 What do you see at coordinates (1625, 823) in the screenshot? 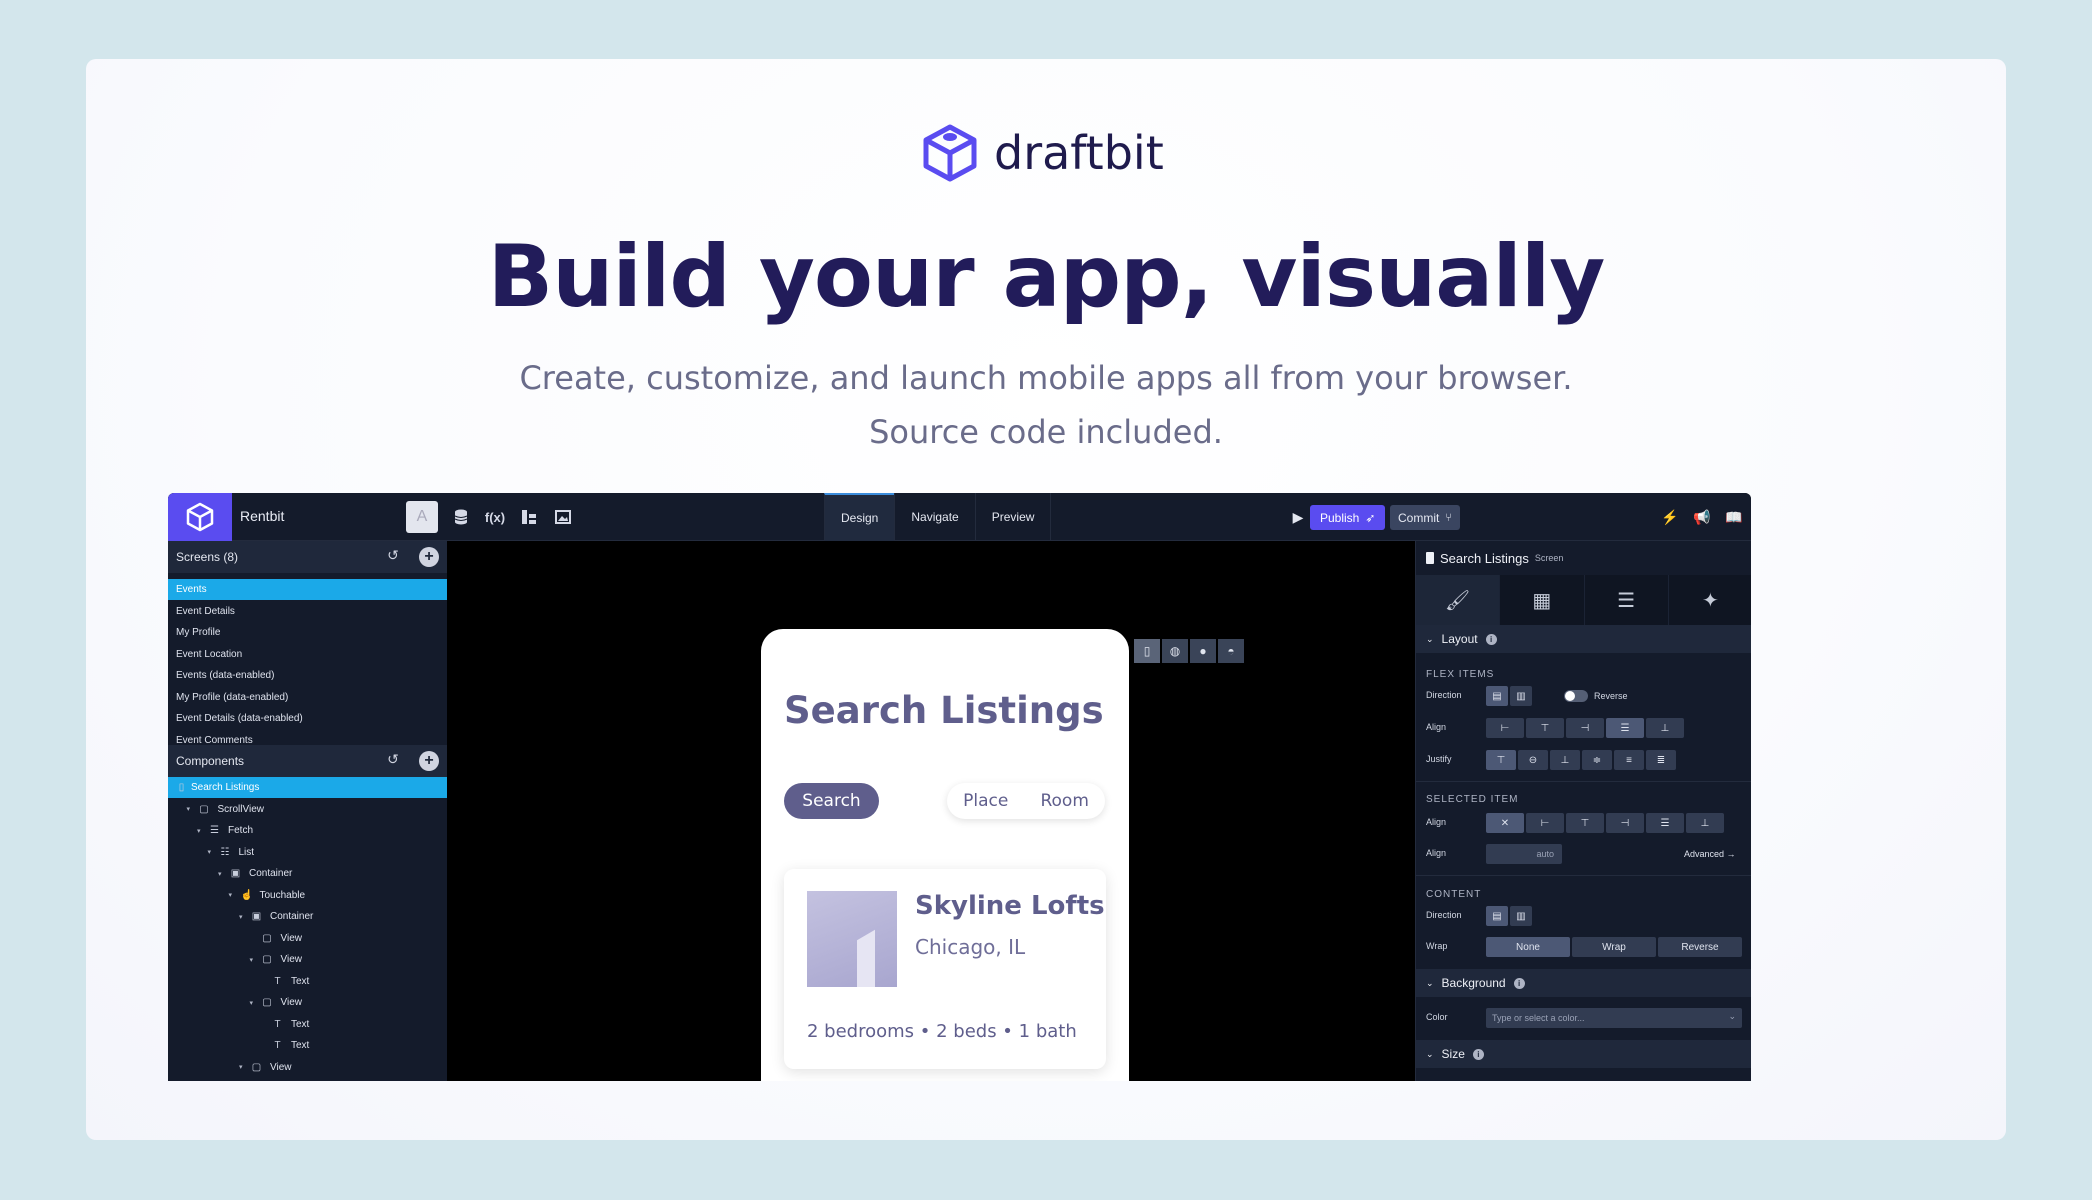
I see `align-self-end-toggle: ⊣` at bounding box center [1625, 823].